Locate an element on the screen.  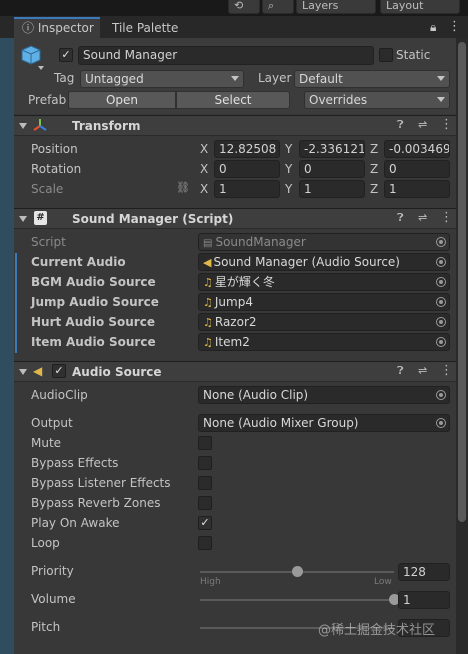
volume-slider-track is located at coordinates (297, 600).